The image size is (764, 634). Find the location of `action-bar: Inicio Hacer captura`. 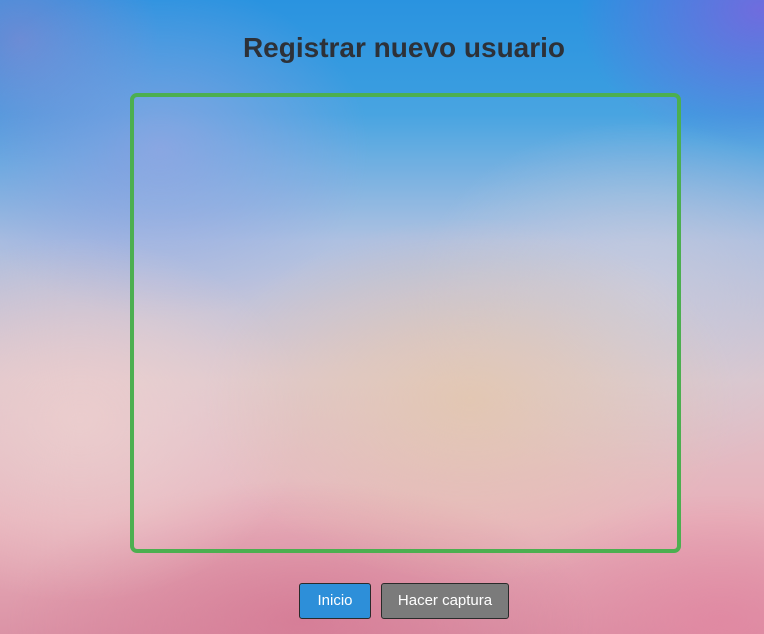

action-bar: Inicio Hacer captura is located at coordinates (382, 601).